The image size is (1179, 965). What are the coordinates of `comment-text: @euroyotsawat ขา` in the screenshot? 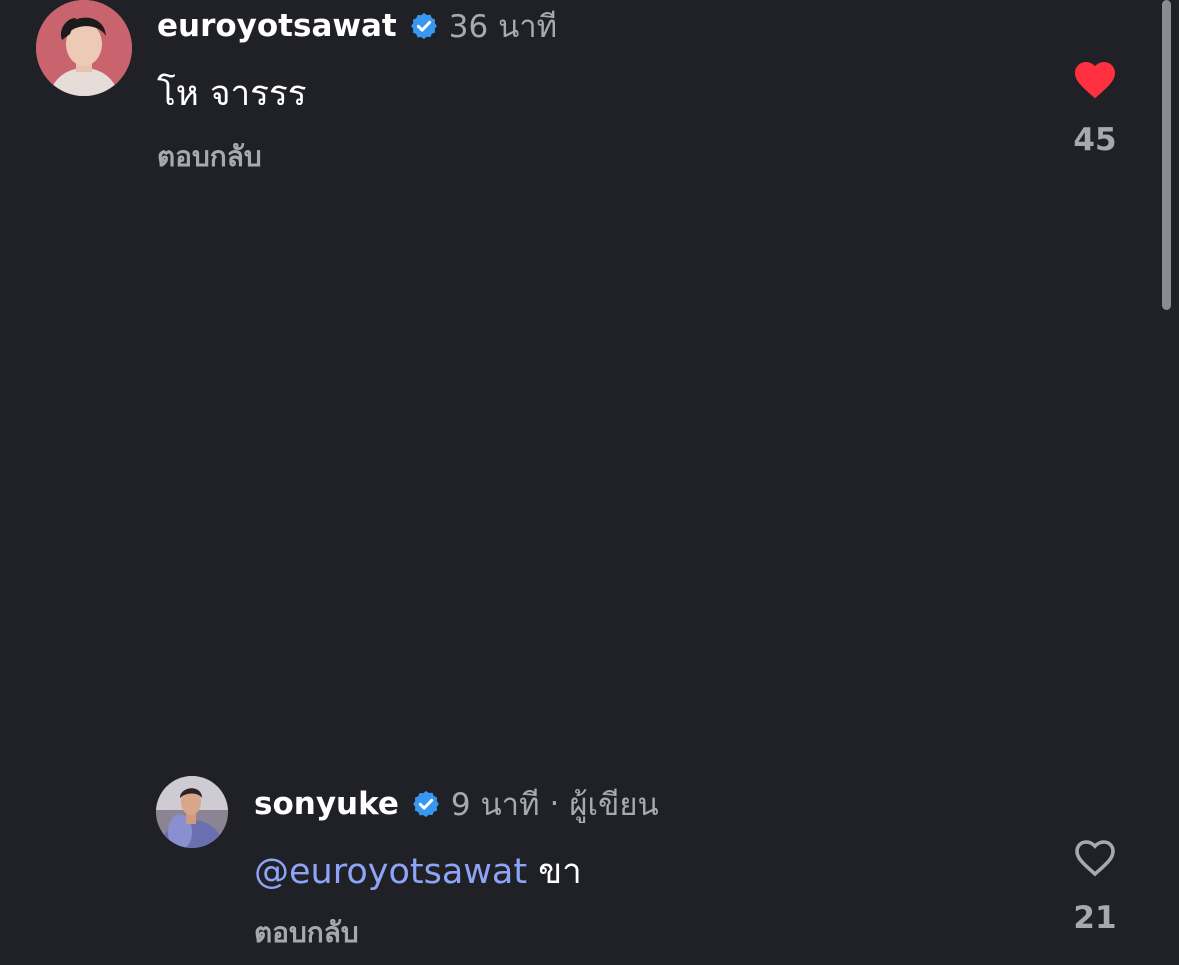 It's located at (418, 871).